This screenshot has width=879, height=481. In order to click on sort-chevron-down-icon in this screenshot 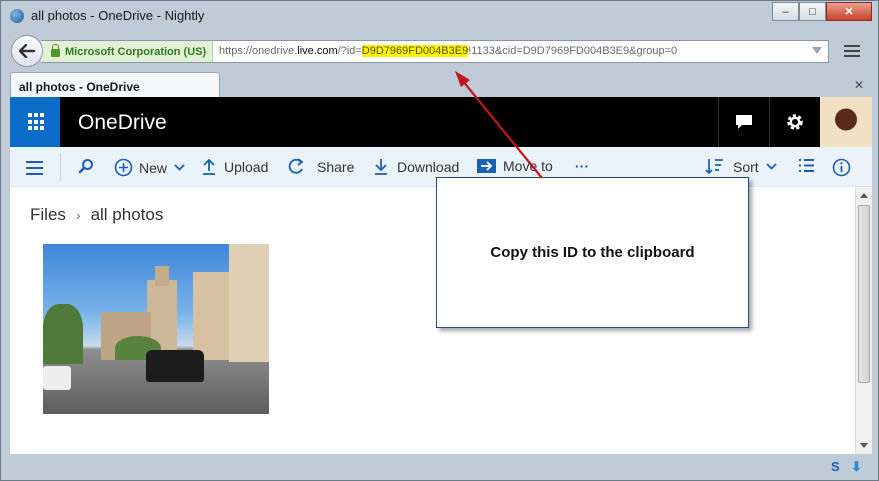, I will do `click(771, 166)`.